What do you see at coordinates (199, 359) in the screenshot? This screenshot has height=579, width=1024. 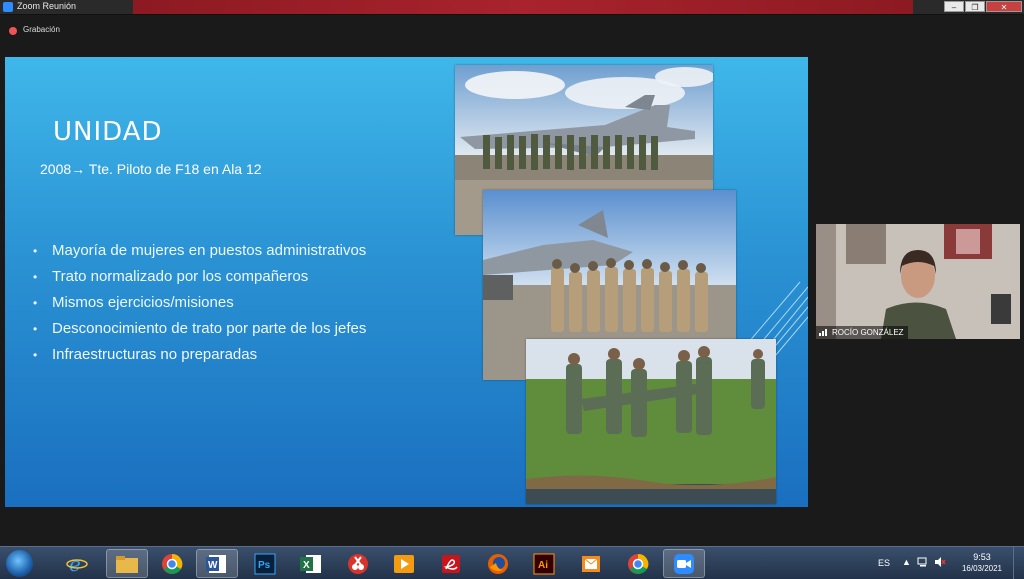 I see `slide-bullet: Infraestructuras no preparadas` at bounding box center [199, 359].